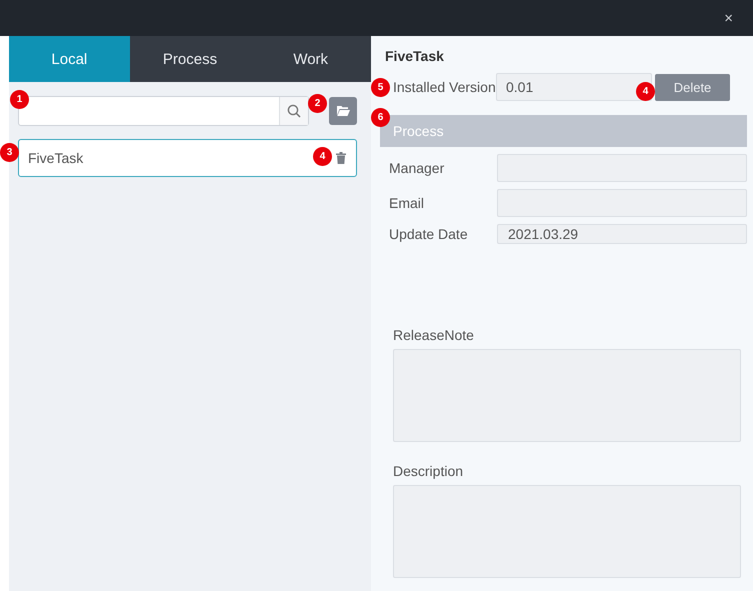 The image size is (753, 591). I want to click on annotation-badge: 6, so click(380, 117).